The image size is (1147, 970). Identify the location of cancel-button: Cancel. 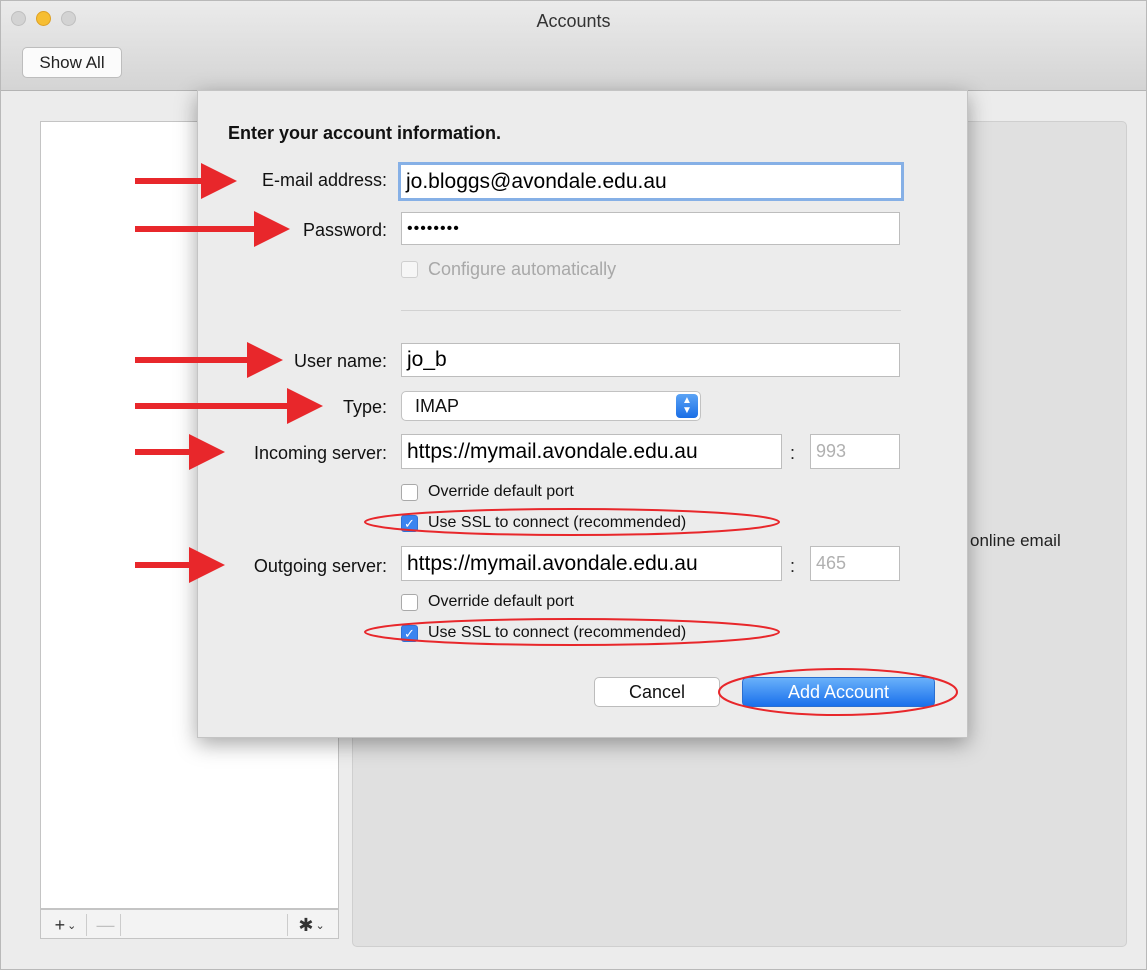
(657, 692).